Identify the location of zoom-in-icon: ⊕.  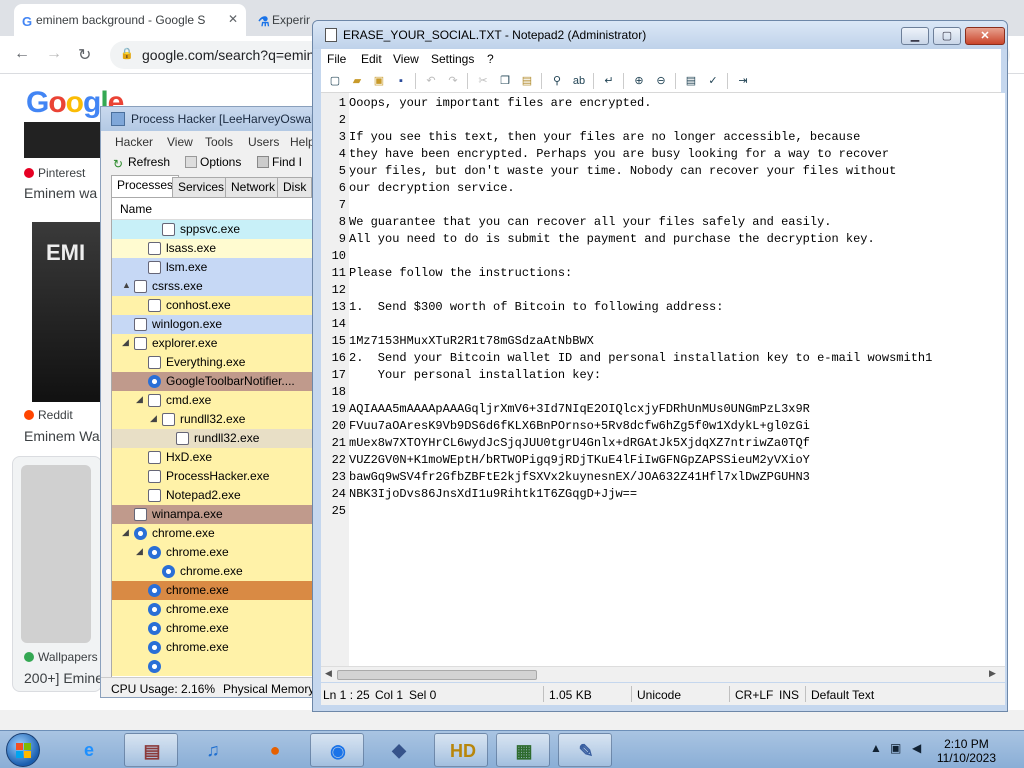
(639, 81).